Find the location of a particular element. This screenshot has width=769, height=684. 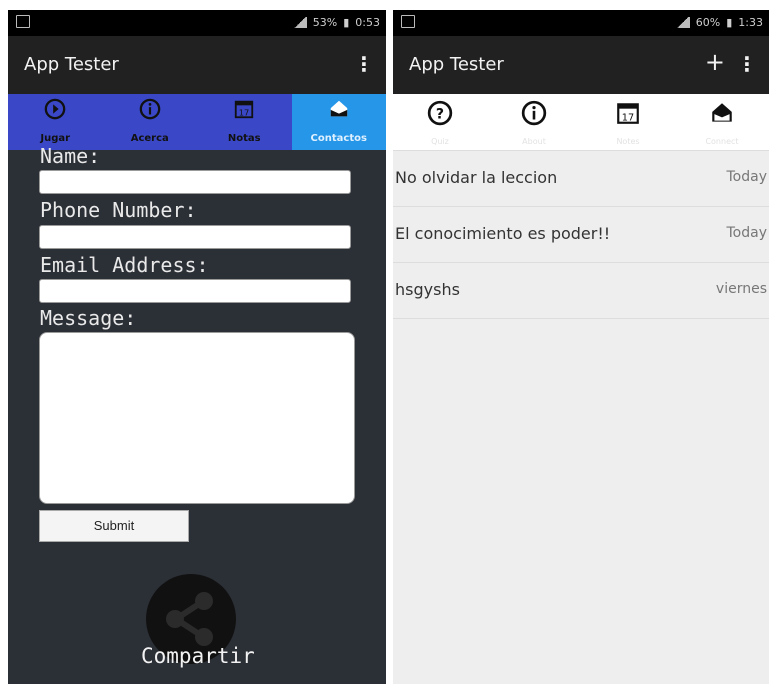

tab-label: Jugar is located at coordinates (55, 138).